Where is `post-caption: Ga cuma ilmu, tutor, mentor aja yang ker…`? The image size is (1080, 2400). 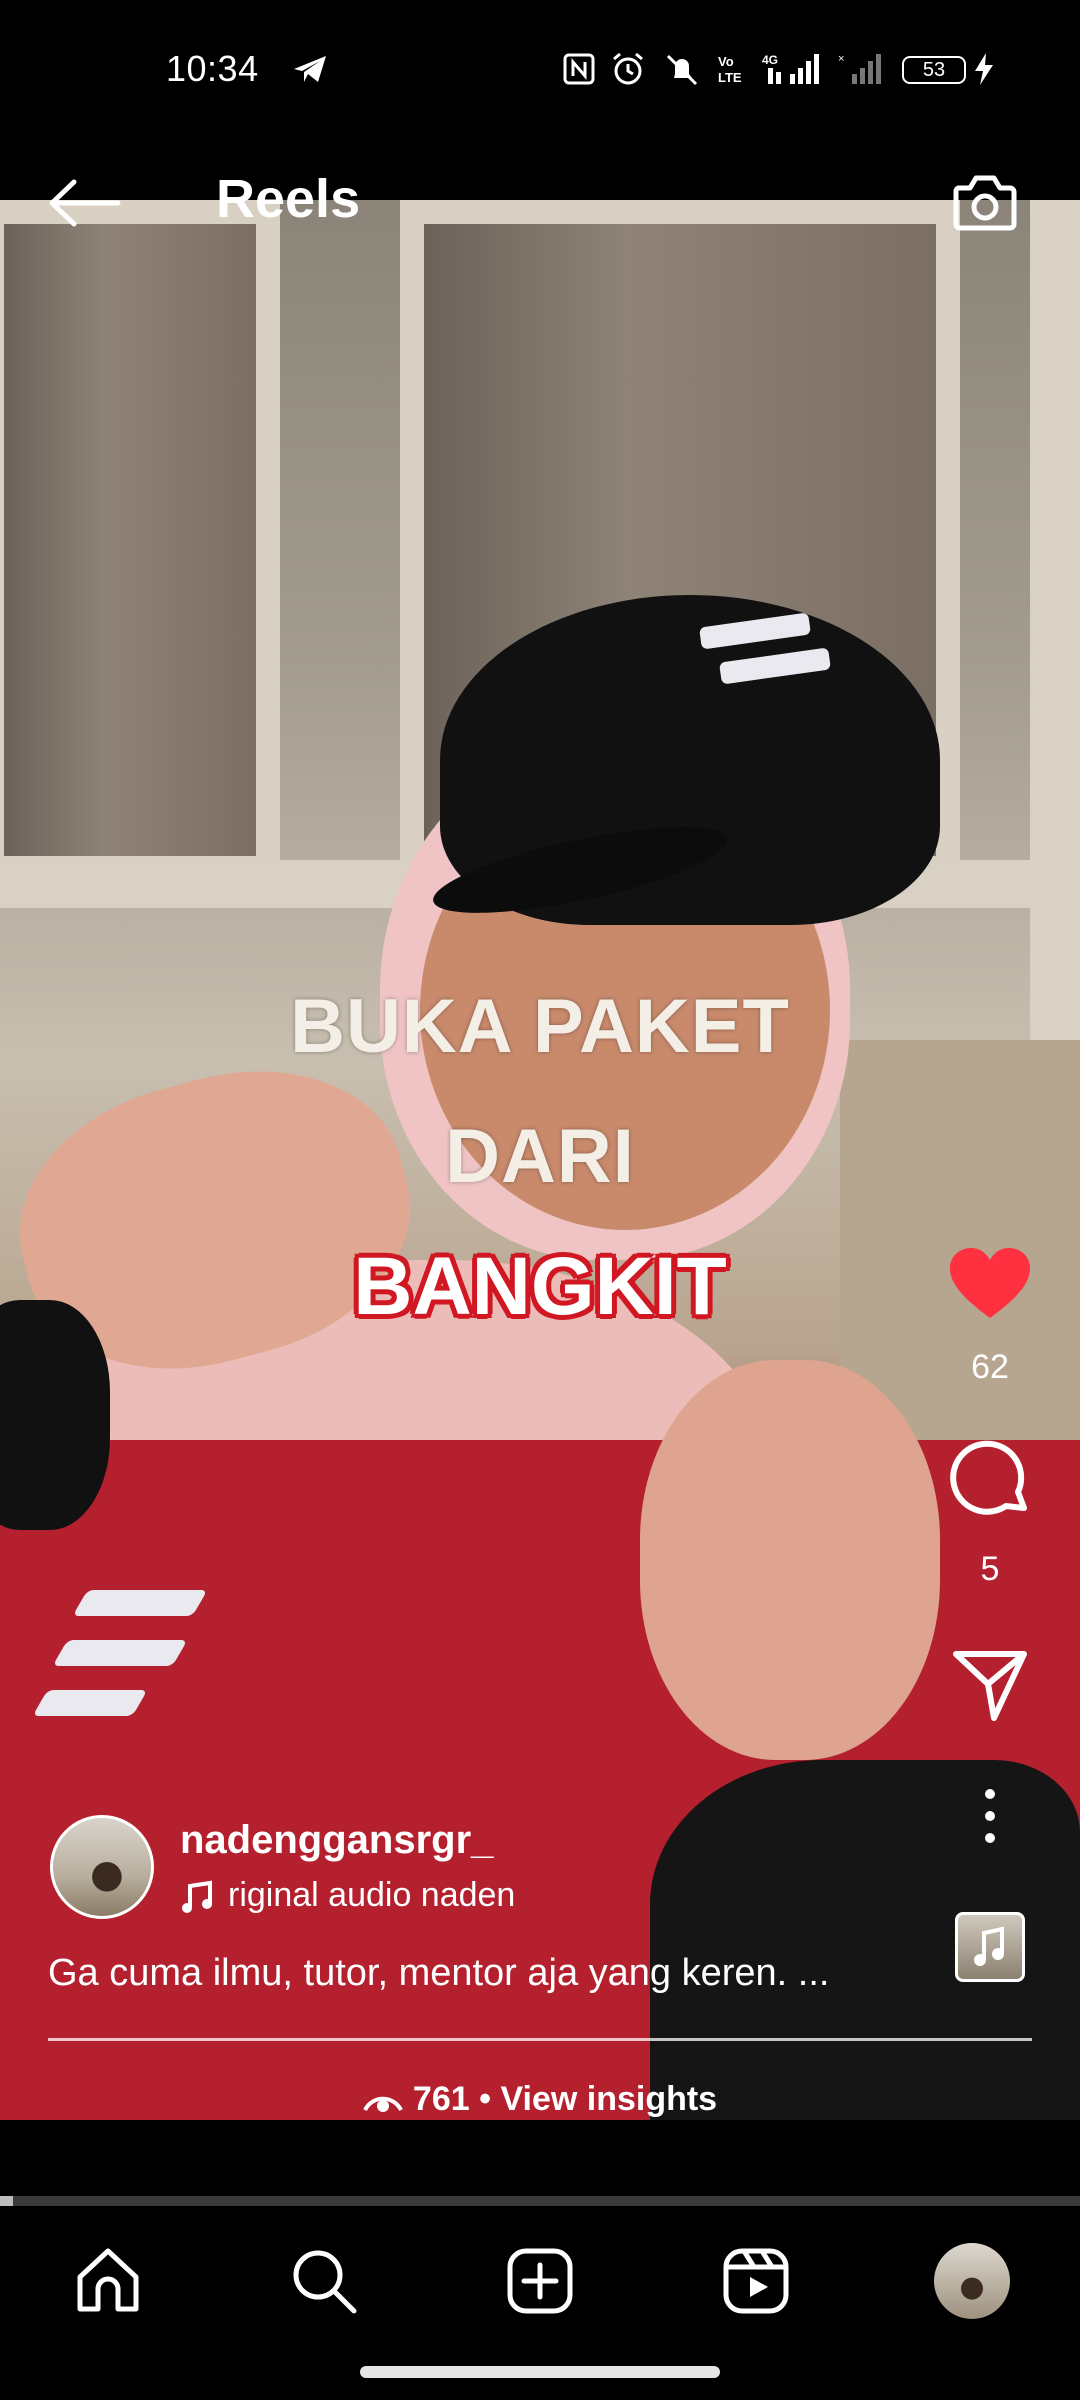
post-caption: Ga cuma ilmu, tutor, mentor aja yang ker… is located at coordinates (488, 1973).